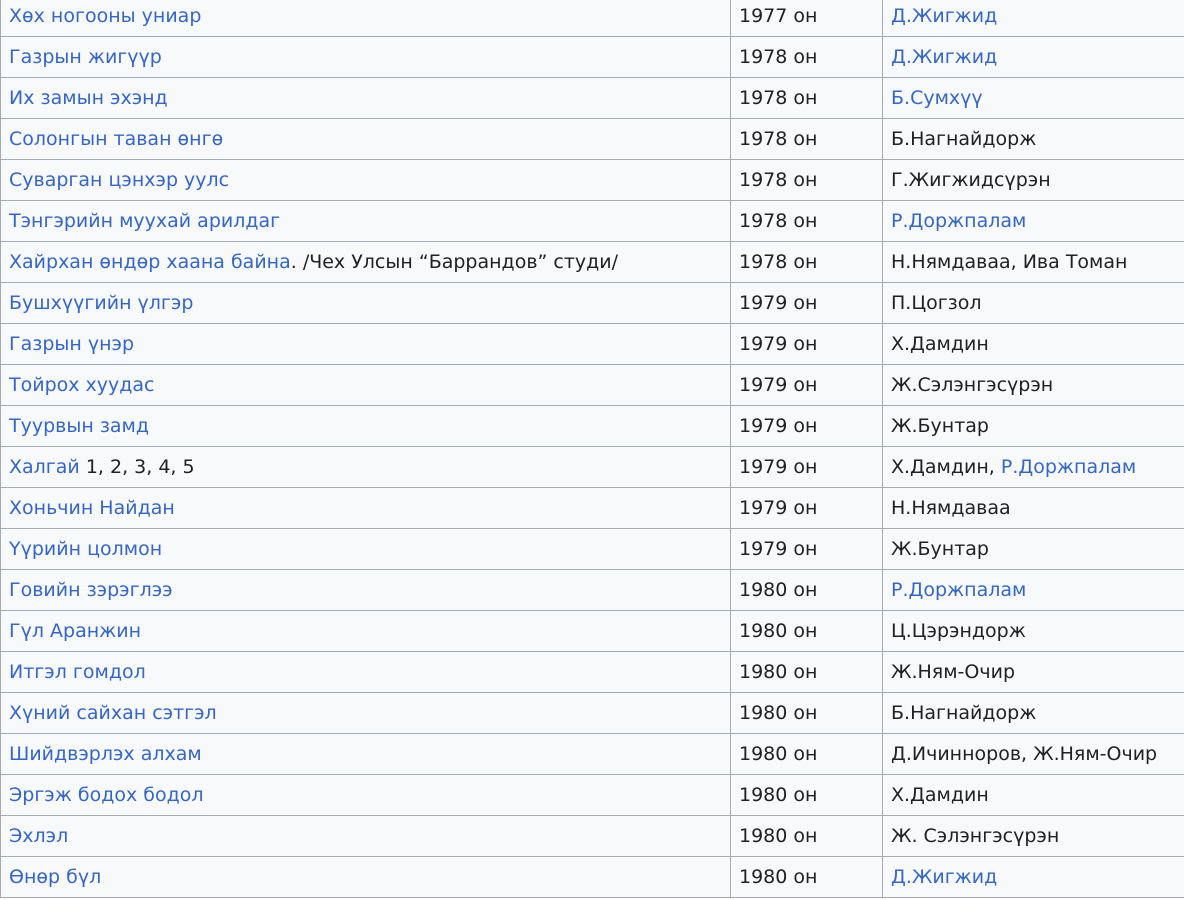 This screenshot has height=900, width=1184. What do you see at coordinates (936, 303) in the screenshot?
I see `director-text: П.Цогзол` at bounding box center [936, 303].